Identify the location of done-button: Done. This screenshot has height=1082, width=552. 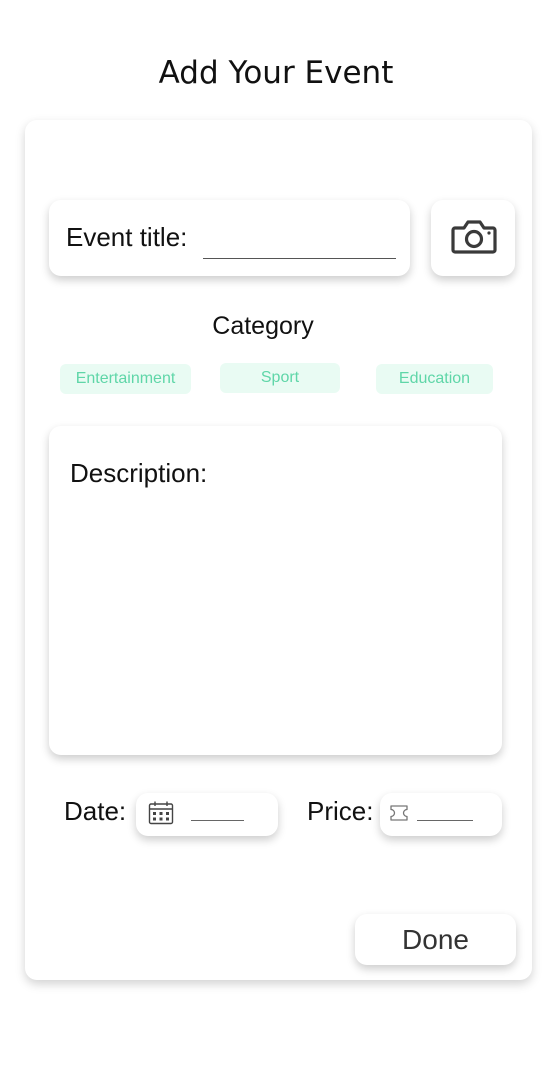
(435, 939).